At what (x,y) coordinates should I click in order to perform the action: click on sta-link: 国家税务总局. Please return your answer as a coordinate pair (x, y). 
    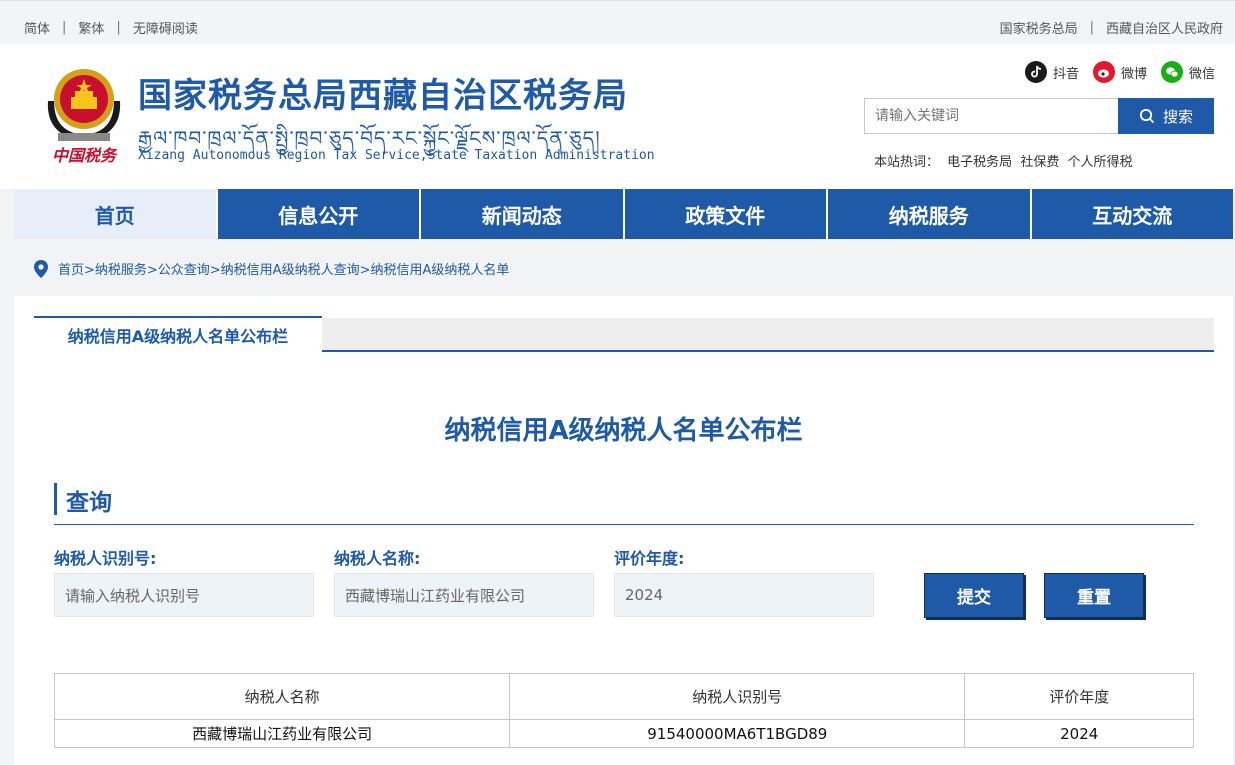
    Looking at the image, I should click on (1039, 27).